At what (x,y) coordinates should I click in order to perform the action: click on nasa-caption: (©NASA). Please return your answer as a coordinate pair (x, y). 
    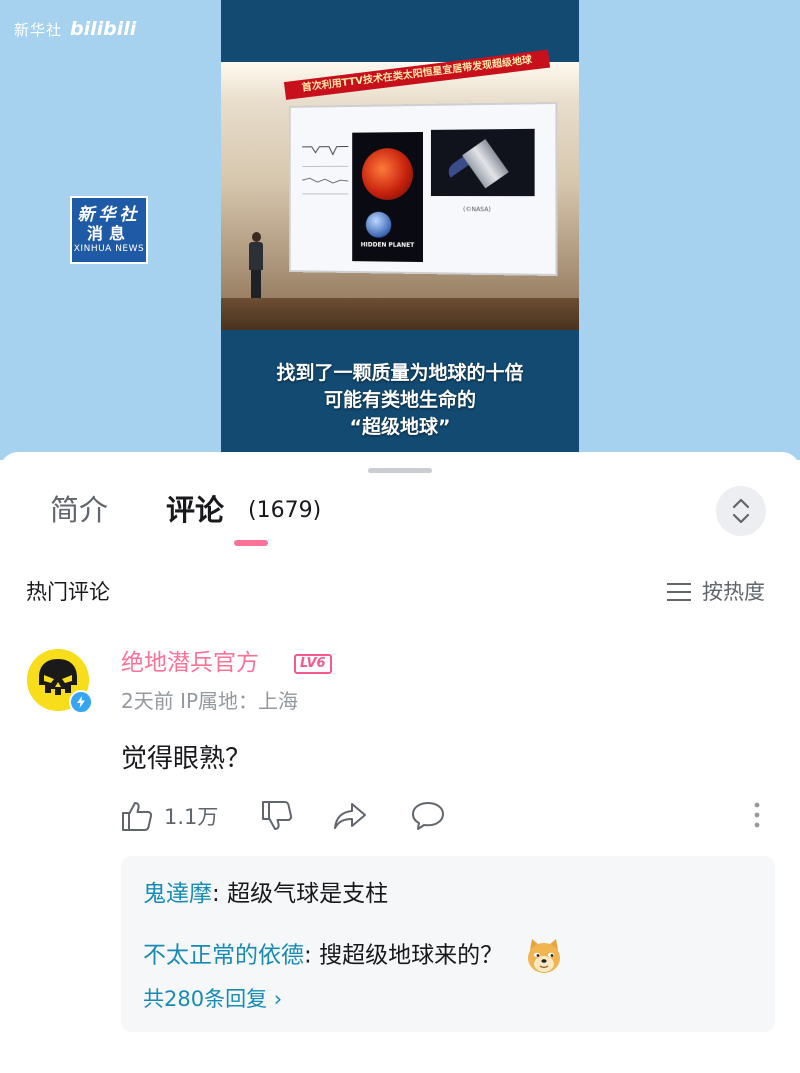
    Looking at the image, I should click on (477, 210).